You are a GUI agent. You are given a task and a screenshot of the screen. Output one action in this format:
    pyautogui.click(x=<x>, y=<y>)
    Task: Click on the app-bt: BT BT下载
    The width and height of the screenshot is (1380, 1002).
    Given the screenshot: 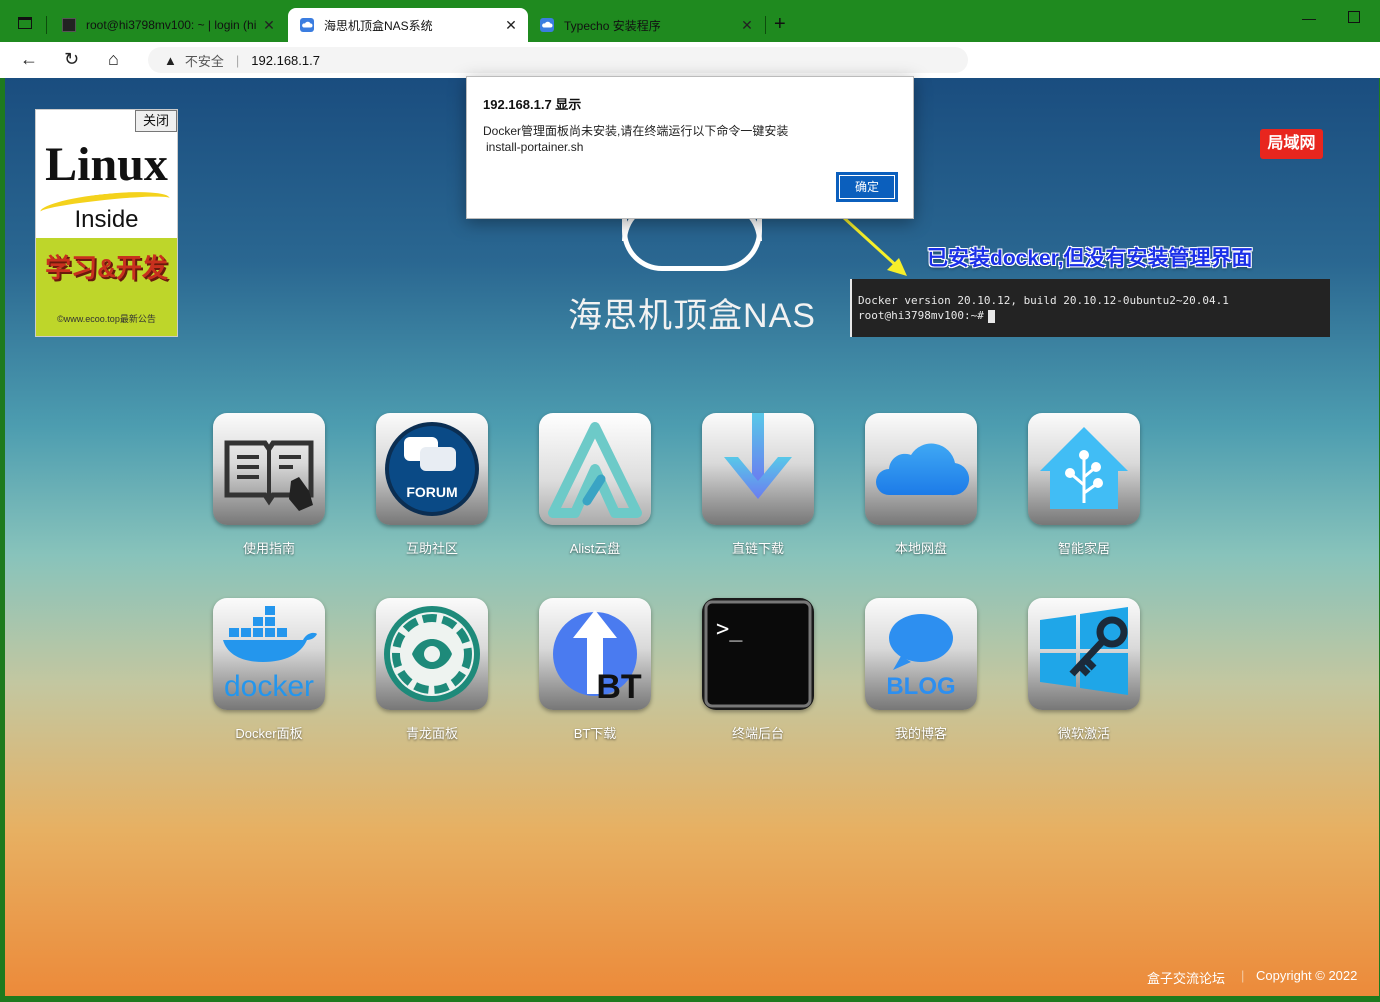 What is the action you would take?
    pyautogui.click(x=595, y=673)
    